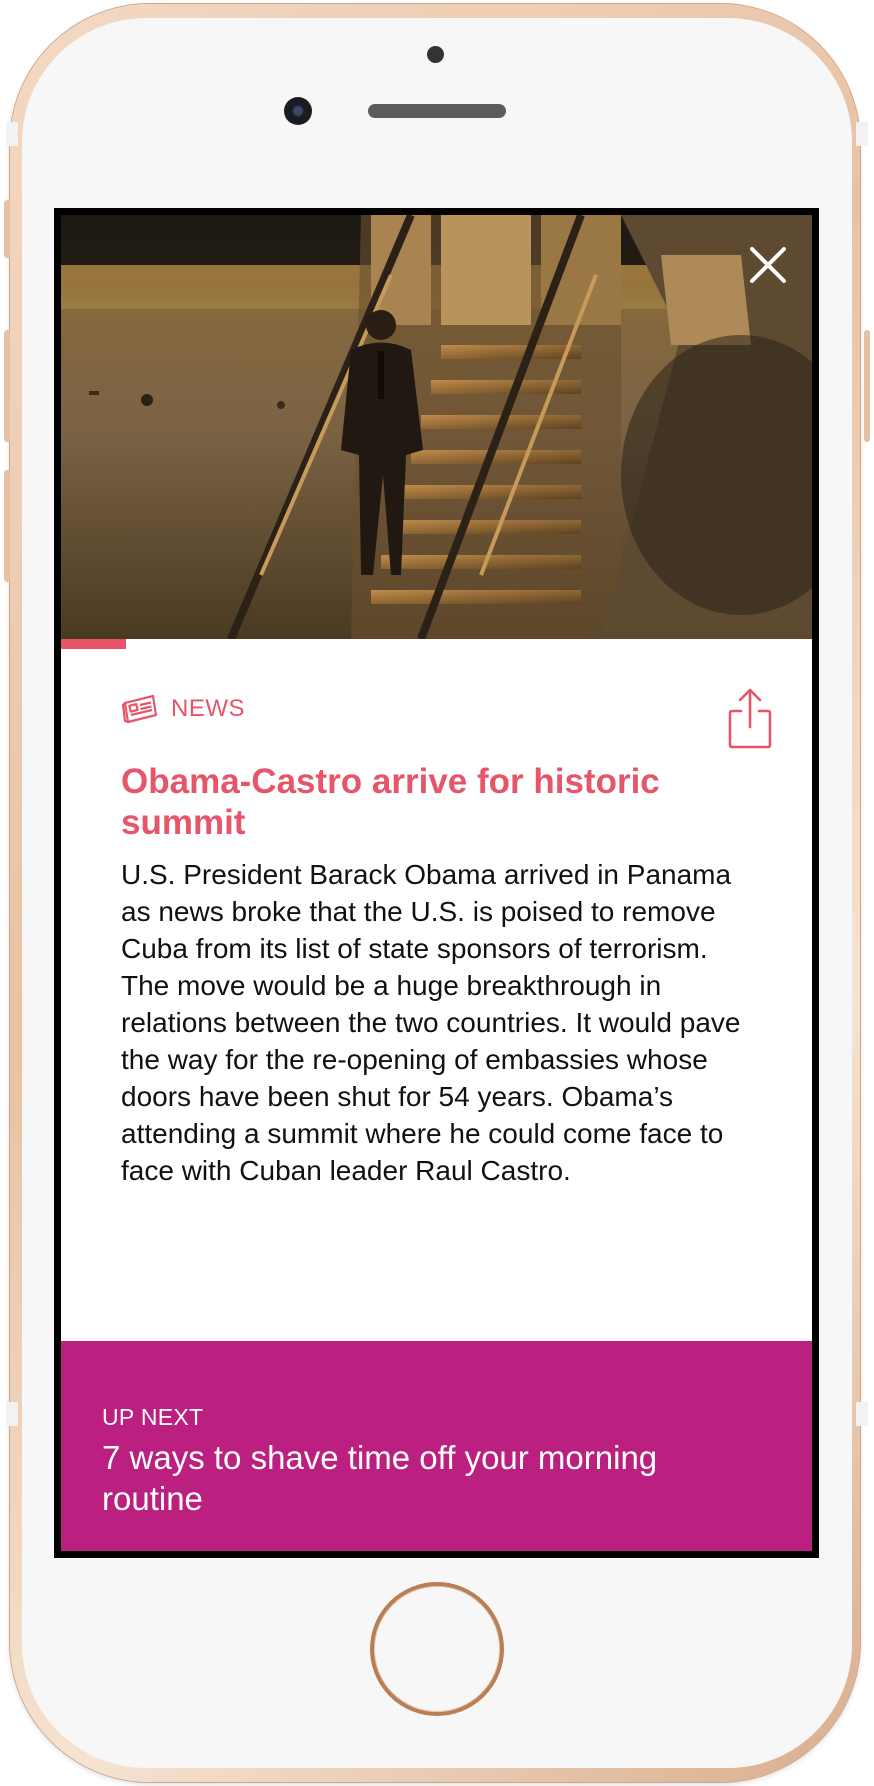 This screenshot has height=1786, width=874. Describe the element at coordinates (7, 229) in the screenshot. I see `mute-switch` at that location.